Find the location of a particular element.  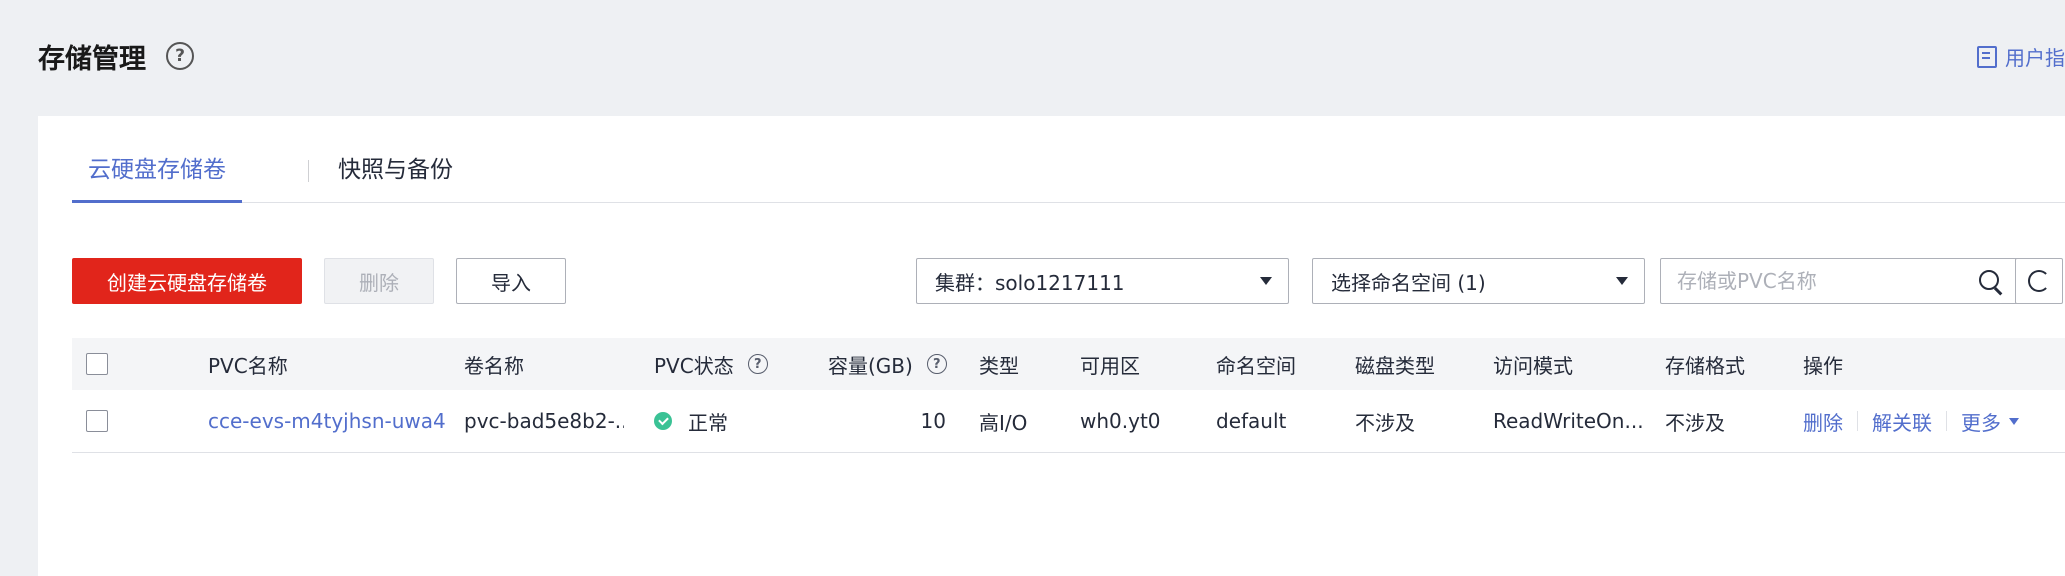

col-pvc-name: PVC名称 is located at coordinates (248, 364).